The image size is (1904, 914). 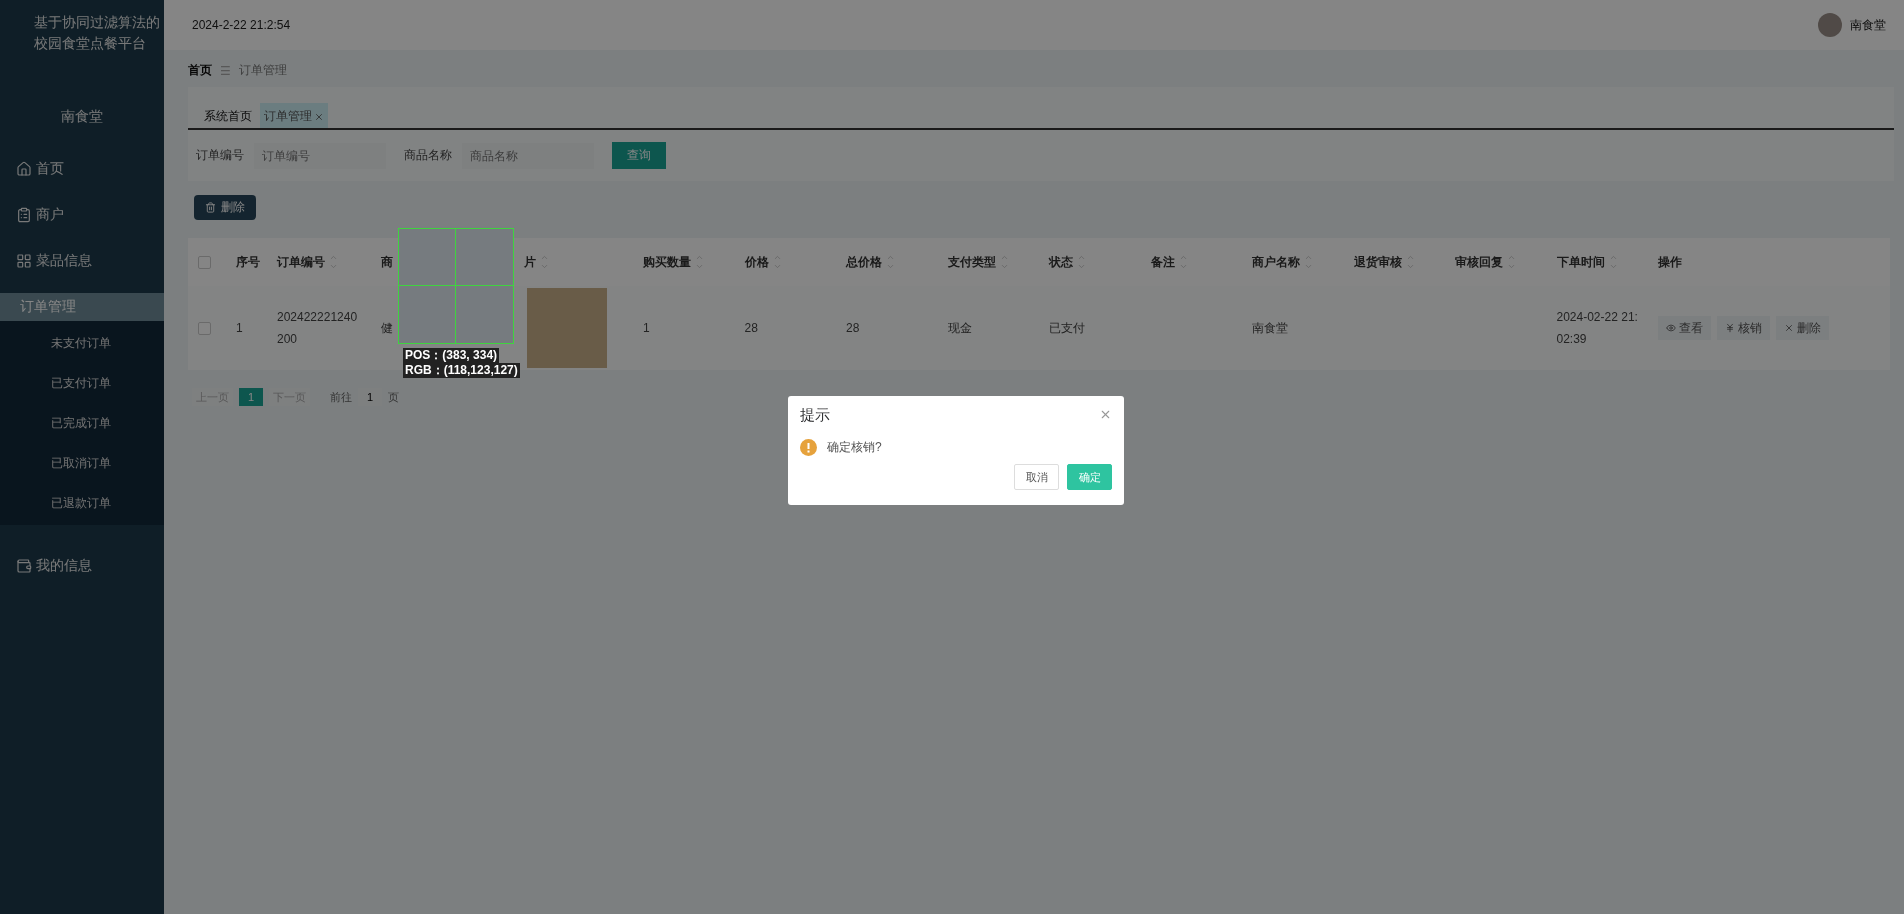 What do you see at coordinates (210, 207) in the screenshot?
I see `trash-icon` at bounding box center [210, 207].